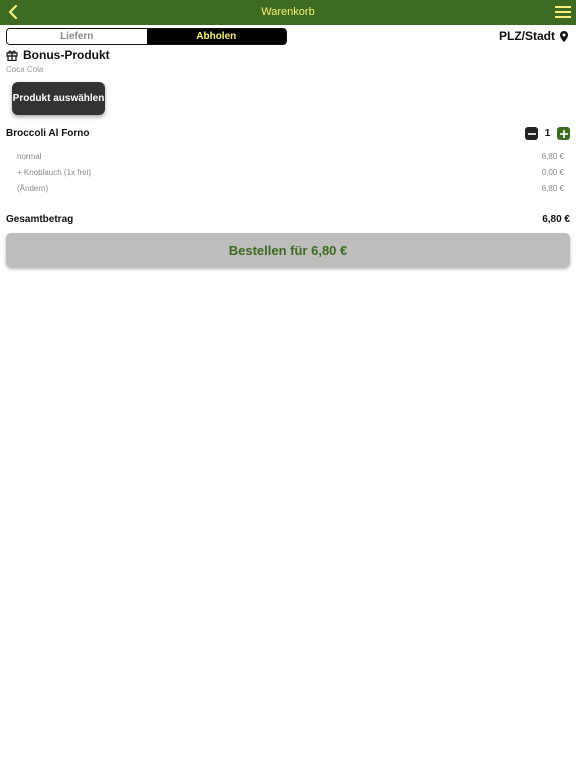  I want to click on increase-quantity-button, so click(563, 133).